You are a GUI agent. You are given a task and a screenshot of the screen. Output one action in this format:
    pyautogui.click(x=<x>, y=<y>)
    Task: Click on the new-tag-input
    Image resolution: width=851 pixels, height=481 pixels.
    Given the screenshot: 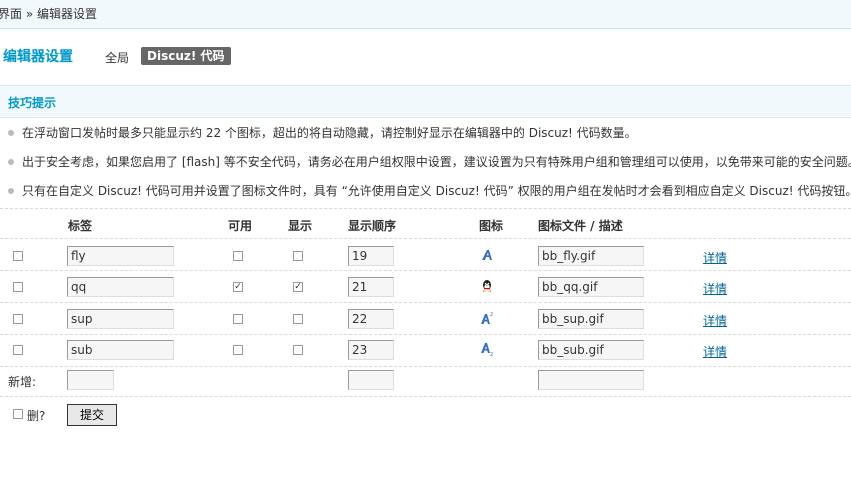 What is the action you would take?
    pyautogui.click(x=90, y=380)
    